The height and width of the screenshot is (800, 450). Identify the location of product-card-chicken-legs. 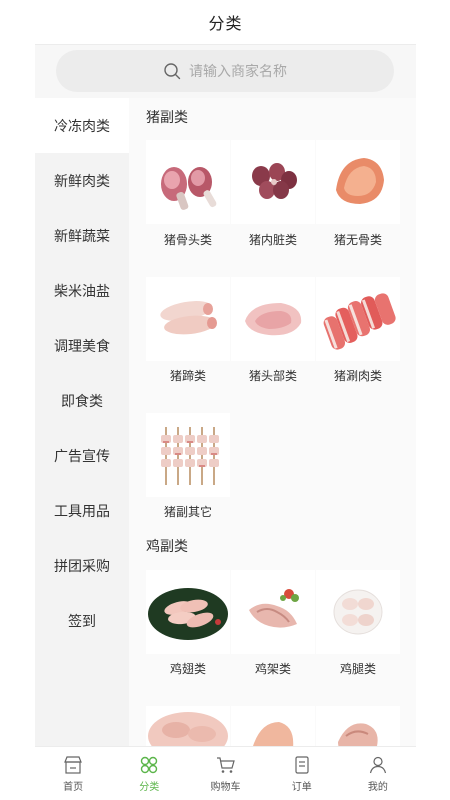
(358, 612).